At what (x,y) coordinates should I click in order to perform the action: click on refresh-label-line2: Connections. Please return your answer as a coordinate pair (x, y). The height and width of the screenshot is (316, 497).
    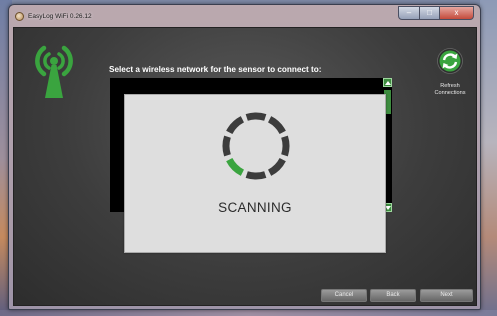
    Looking at the image, I should click on (450, 92).